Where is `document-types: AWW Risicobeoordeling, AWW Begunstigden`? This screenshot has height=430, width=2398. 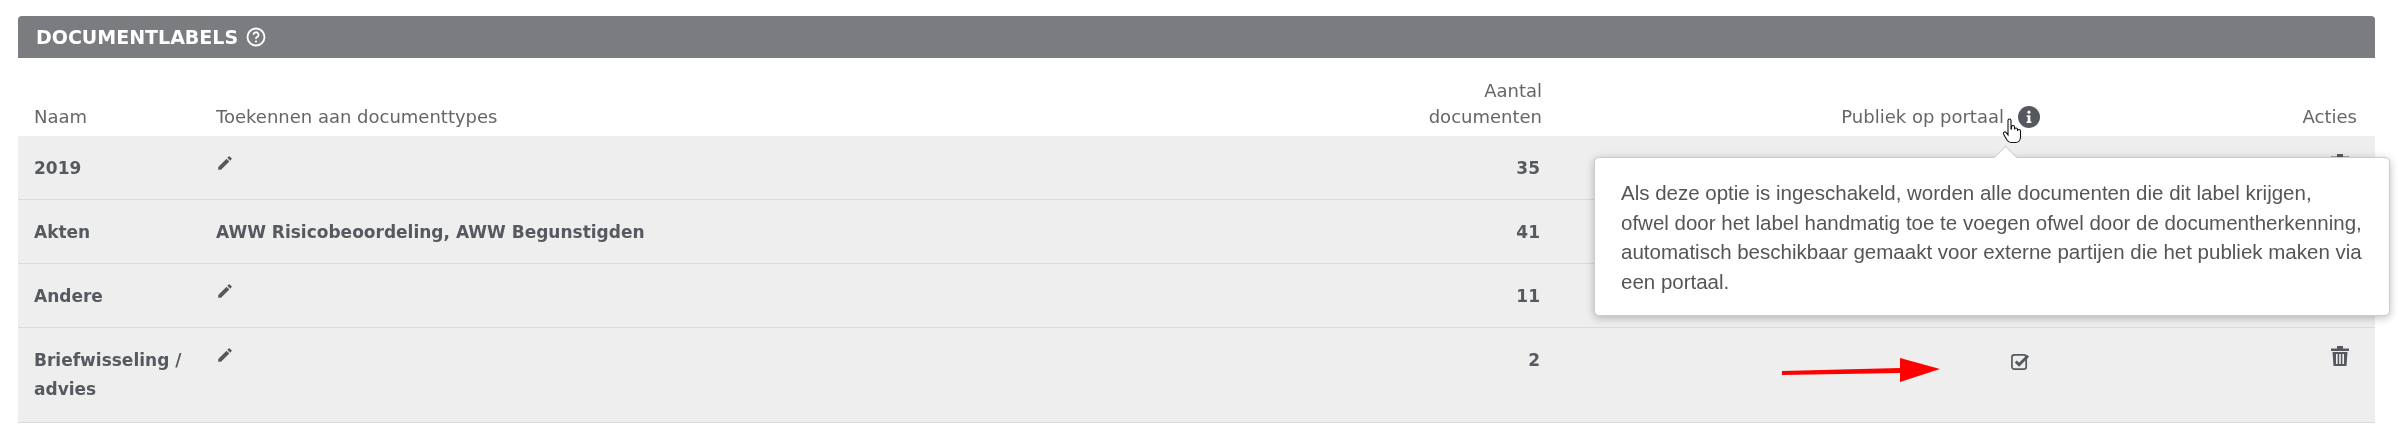 document-types: AWW Risicobeoordeling, AWW Begunstigden is located at coordinates (430, 232).